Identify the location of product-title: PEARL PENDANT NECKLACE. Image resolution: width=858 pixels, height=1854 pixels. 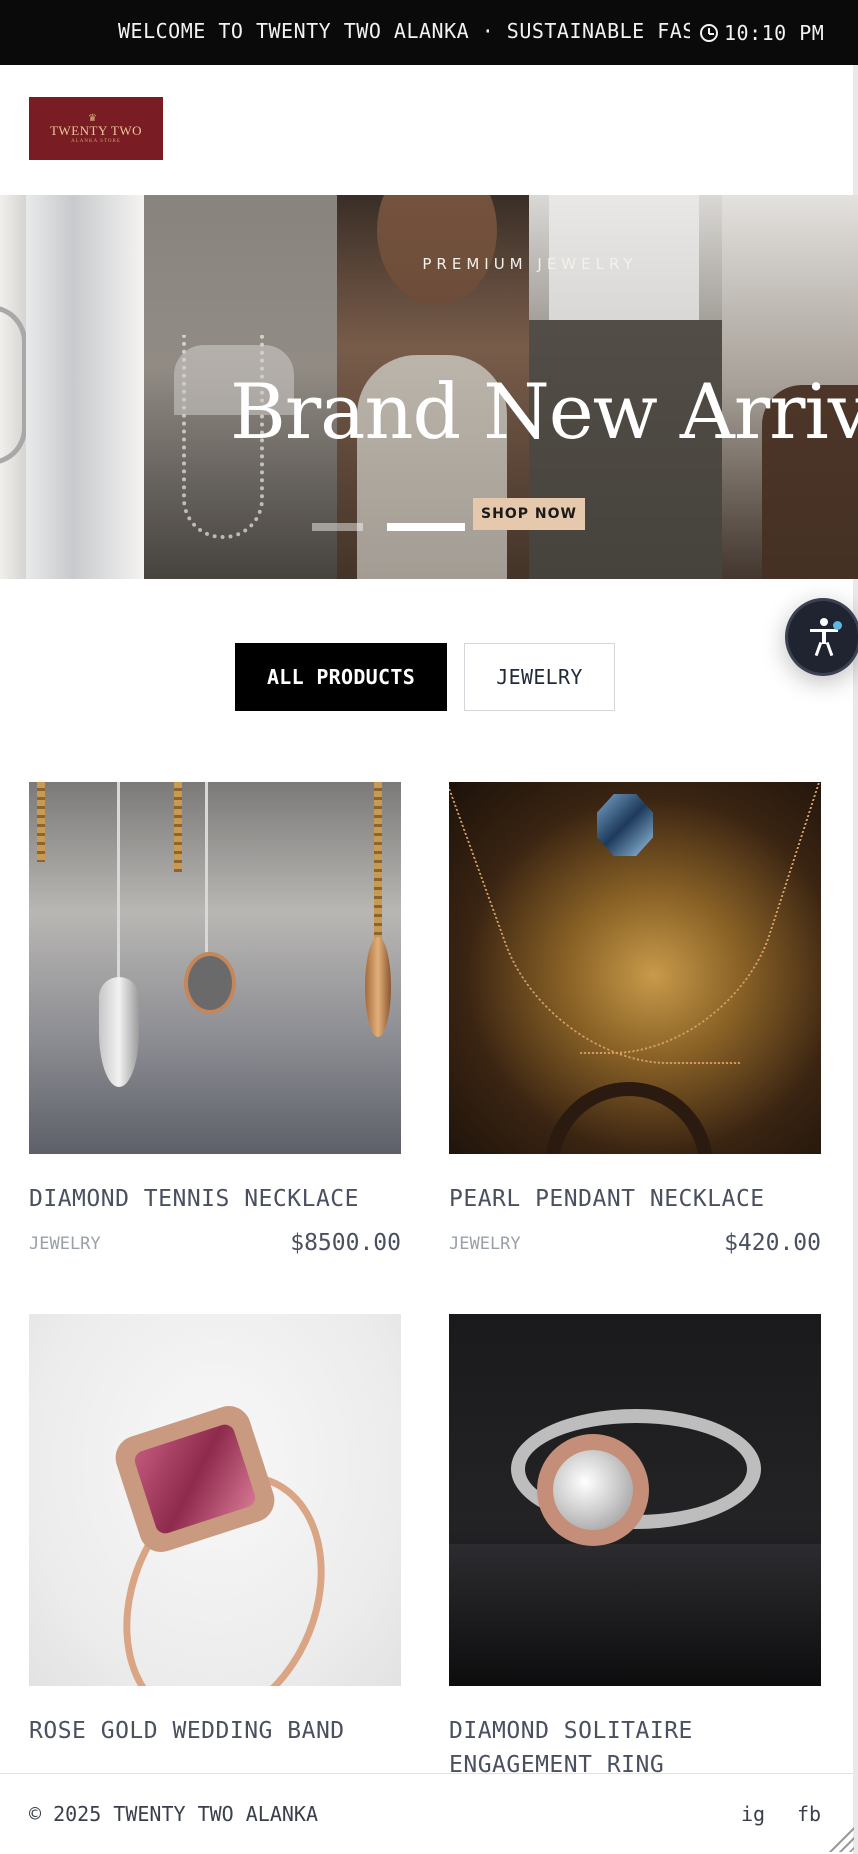
(635, 1199).